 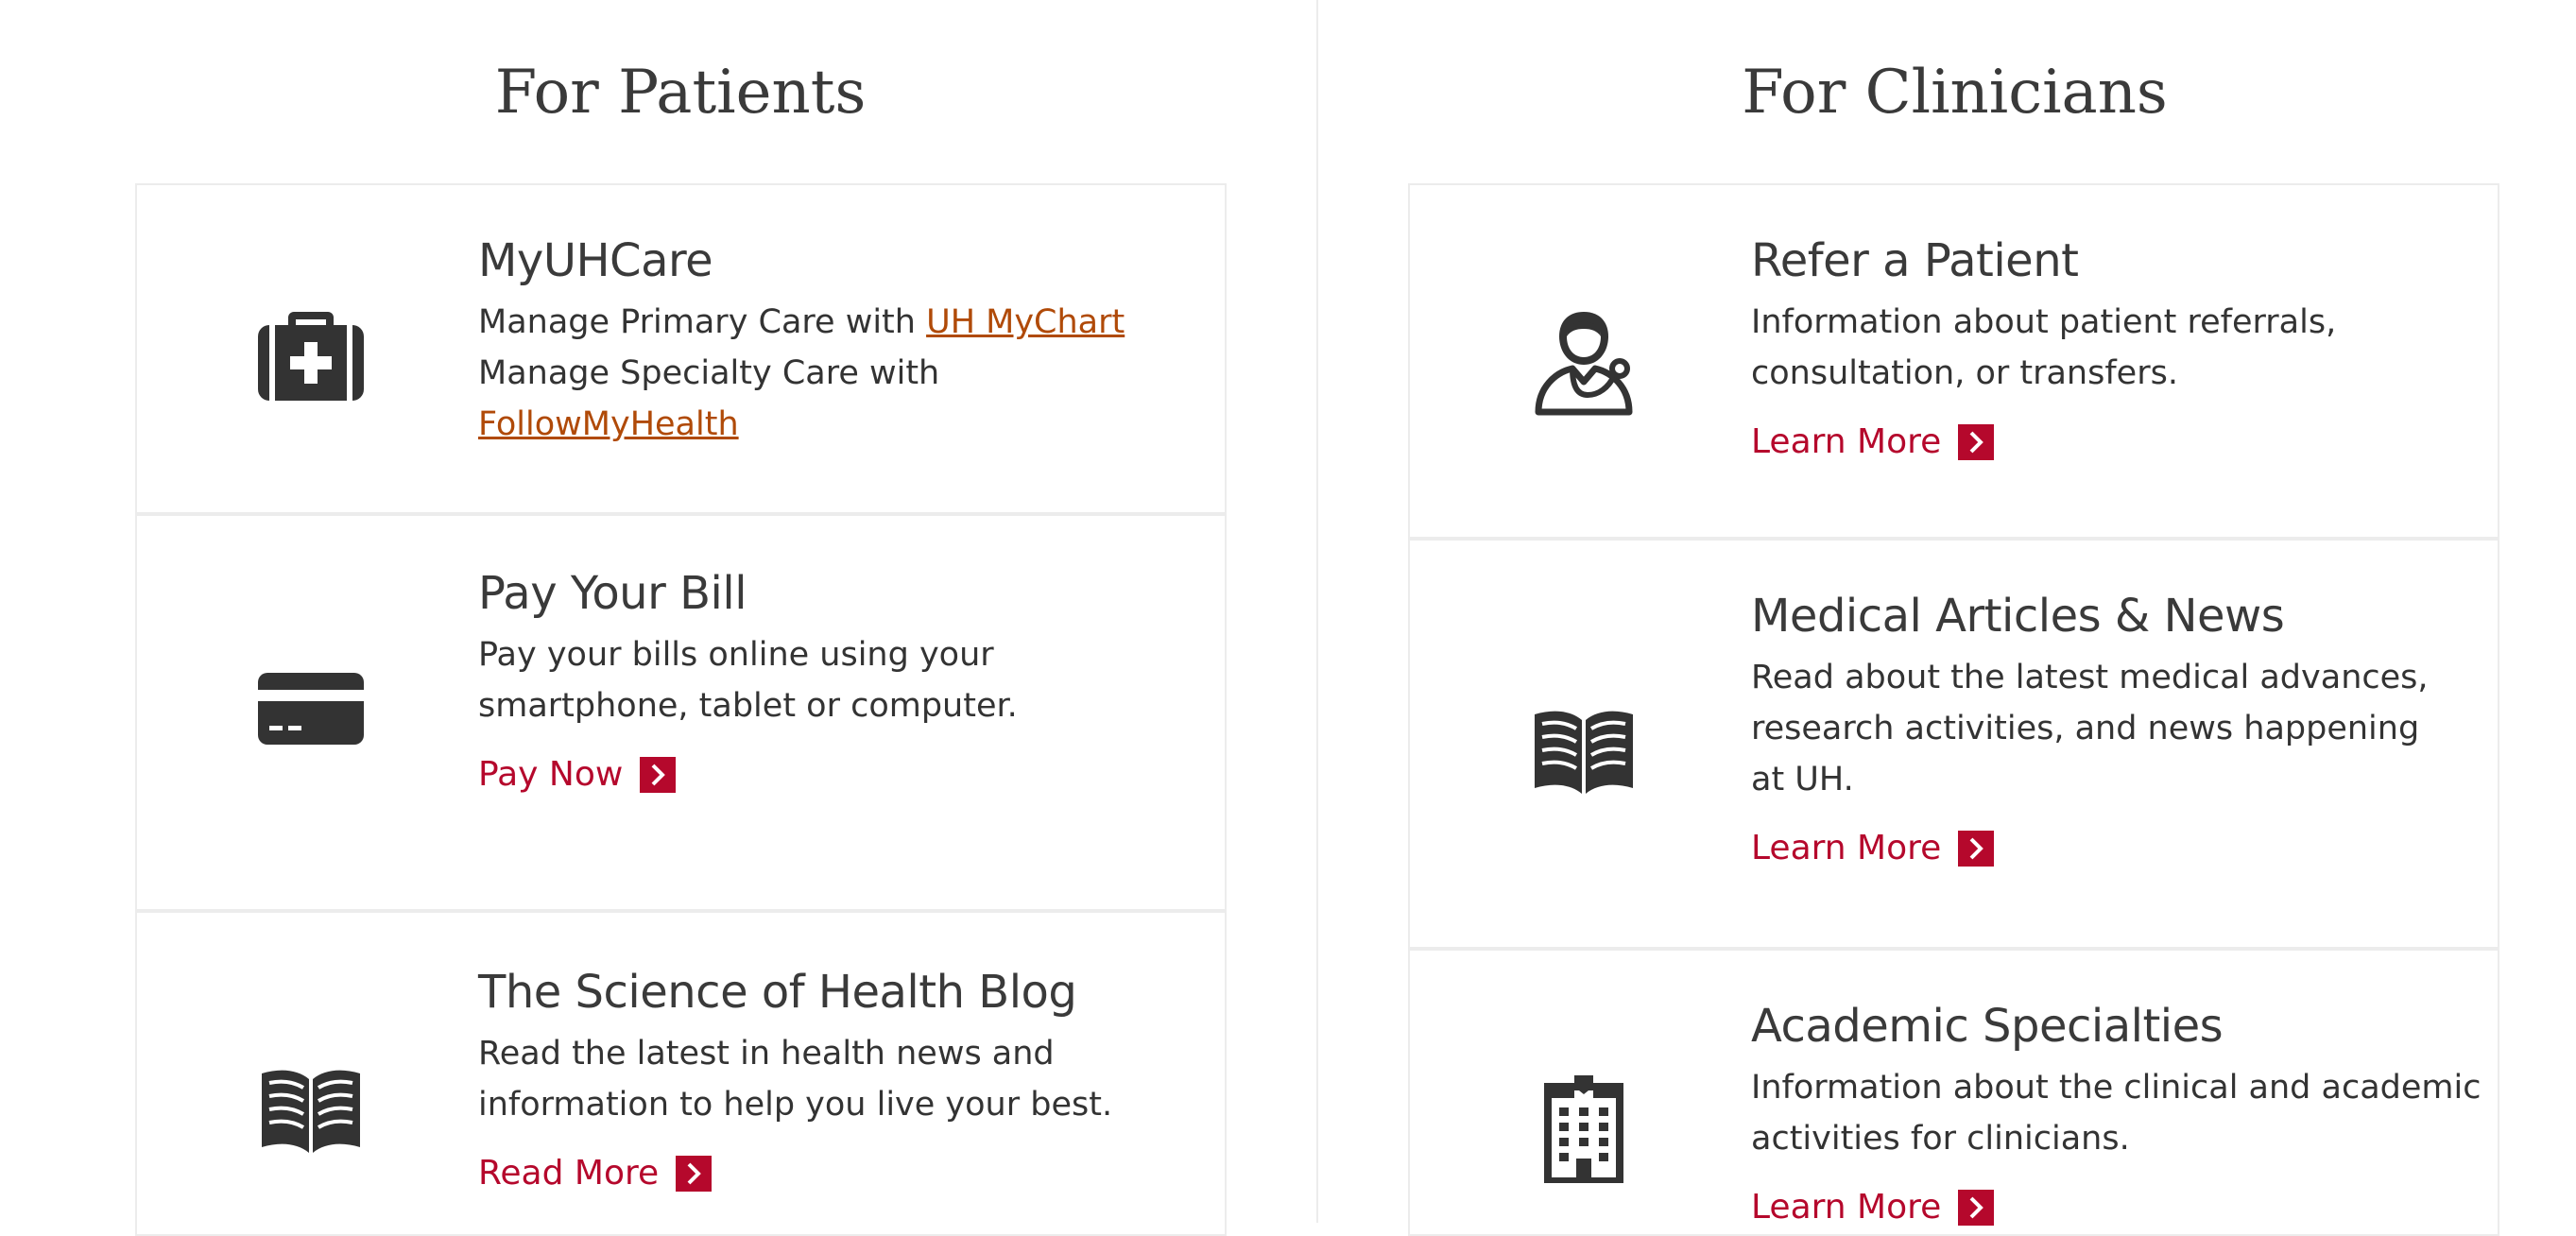 What do you see at coordinates (1584, 1128) in the screenshot?
I see `hospital-building-icon` at bounding box center [1584, 1128].